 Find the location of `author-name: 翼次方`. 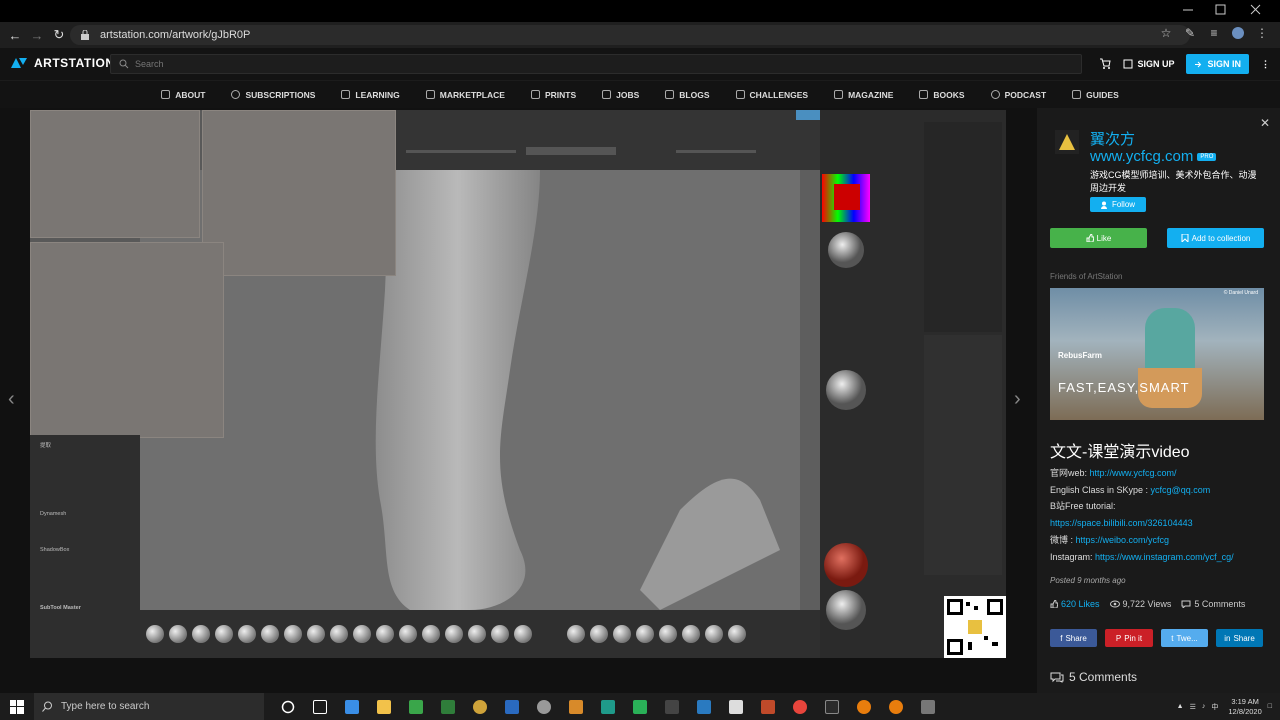

author-name: 翼次方 is located at coordinates (1112, 138).